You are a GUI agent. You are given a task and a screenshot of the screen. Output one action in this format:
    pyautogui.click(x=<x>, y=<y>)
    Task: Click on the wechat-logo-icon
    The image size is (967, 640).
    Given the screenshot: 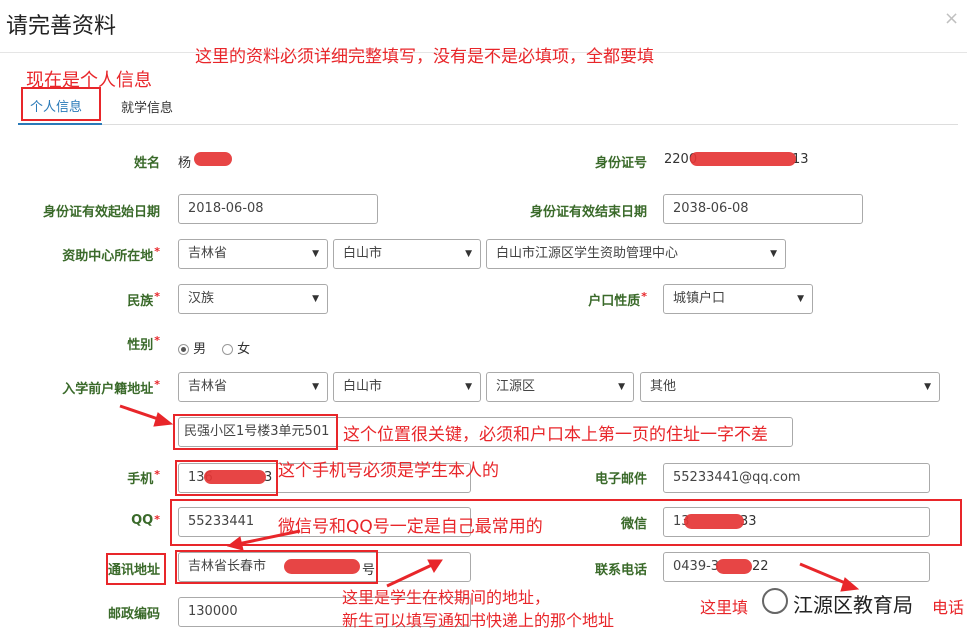 What is the action you would take?
    pyautogui.click(x=775, y=601)
    